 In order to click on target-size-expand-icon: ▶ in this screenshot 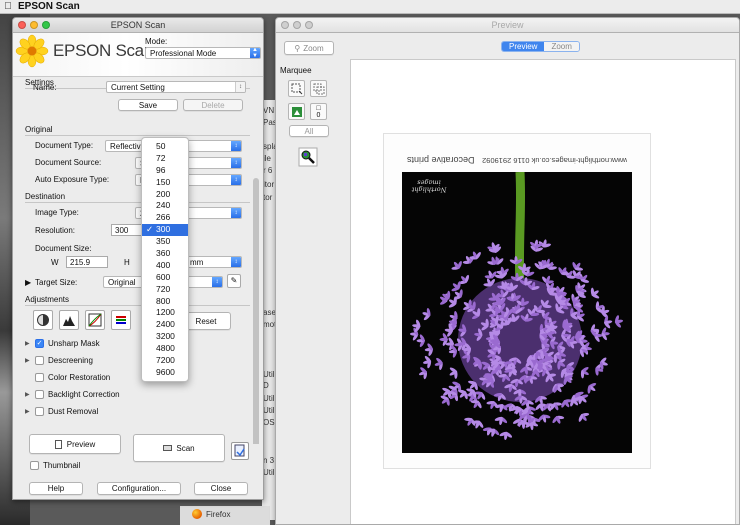, I will do `click(28, 282)`.